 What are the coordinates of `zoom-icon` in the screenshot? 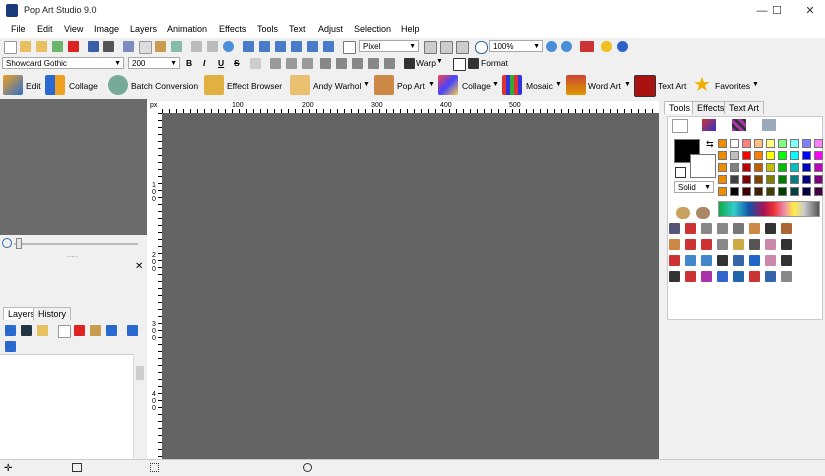 It's located at (481, 47).